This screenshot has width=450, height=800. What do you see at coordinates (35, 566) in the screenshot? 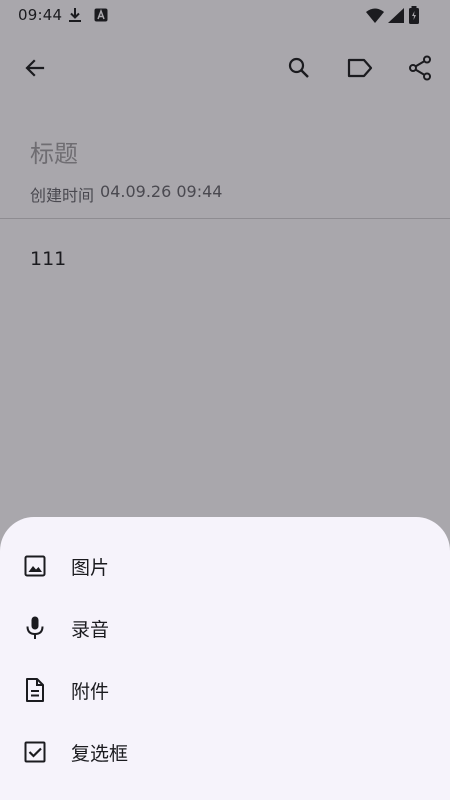
I see `image-icon` at bounding box center [35, 566].